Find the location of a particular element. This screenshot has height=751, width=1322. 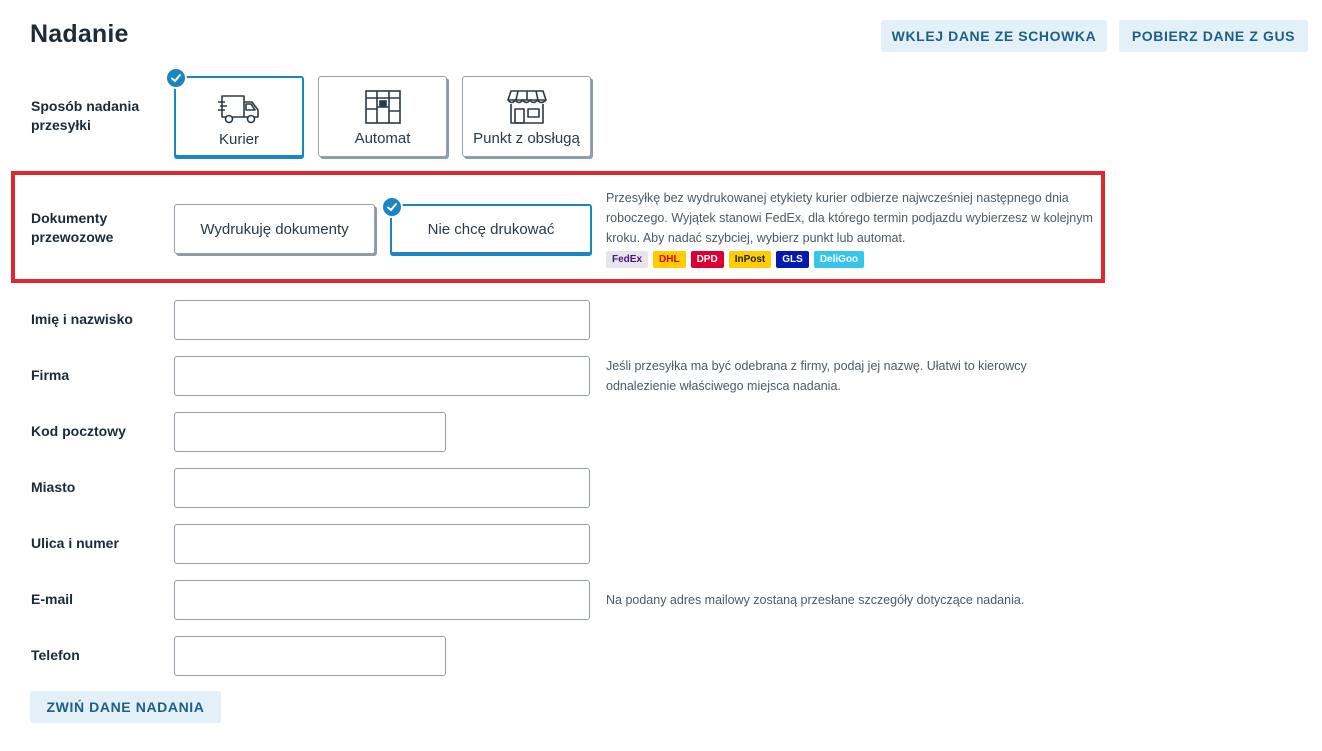

street-field is located at coordinates (382, 544).